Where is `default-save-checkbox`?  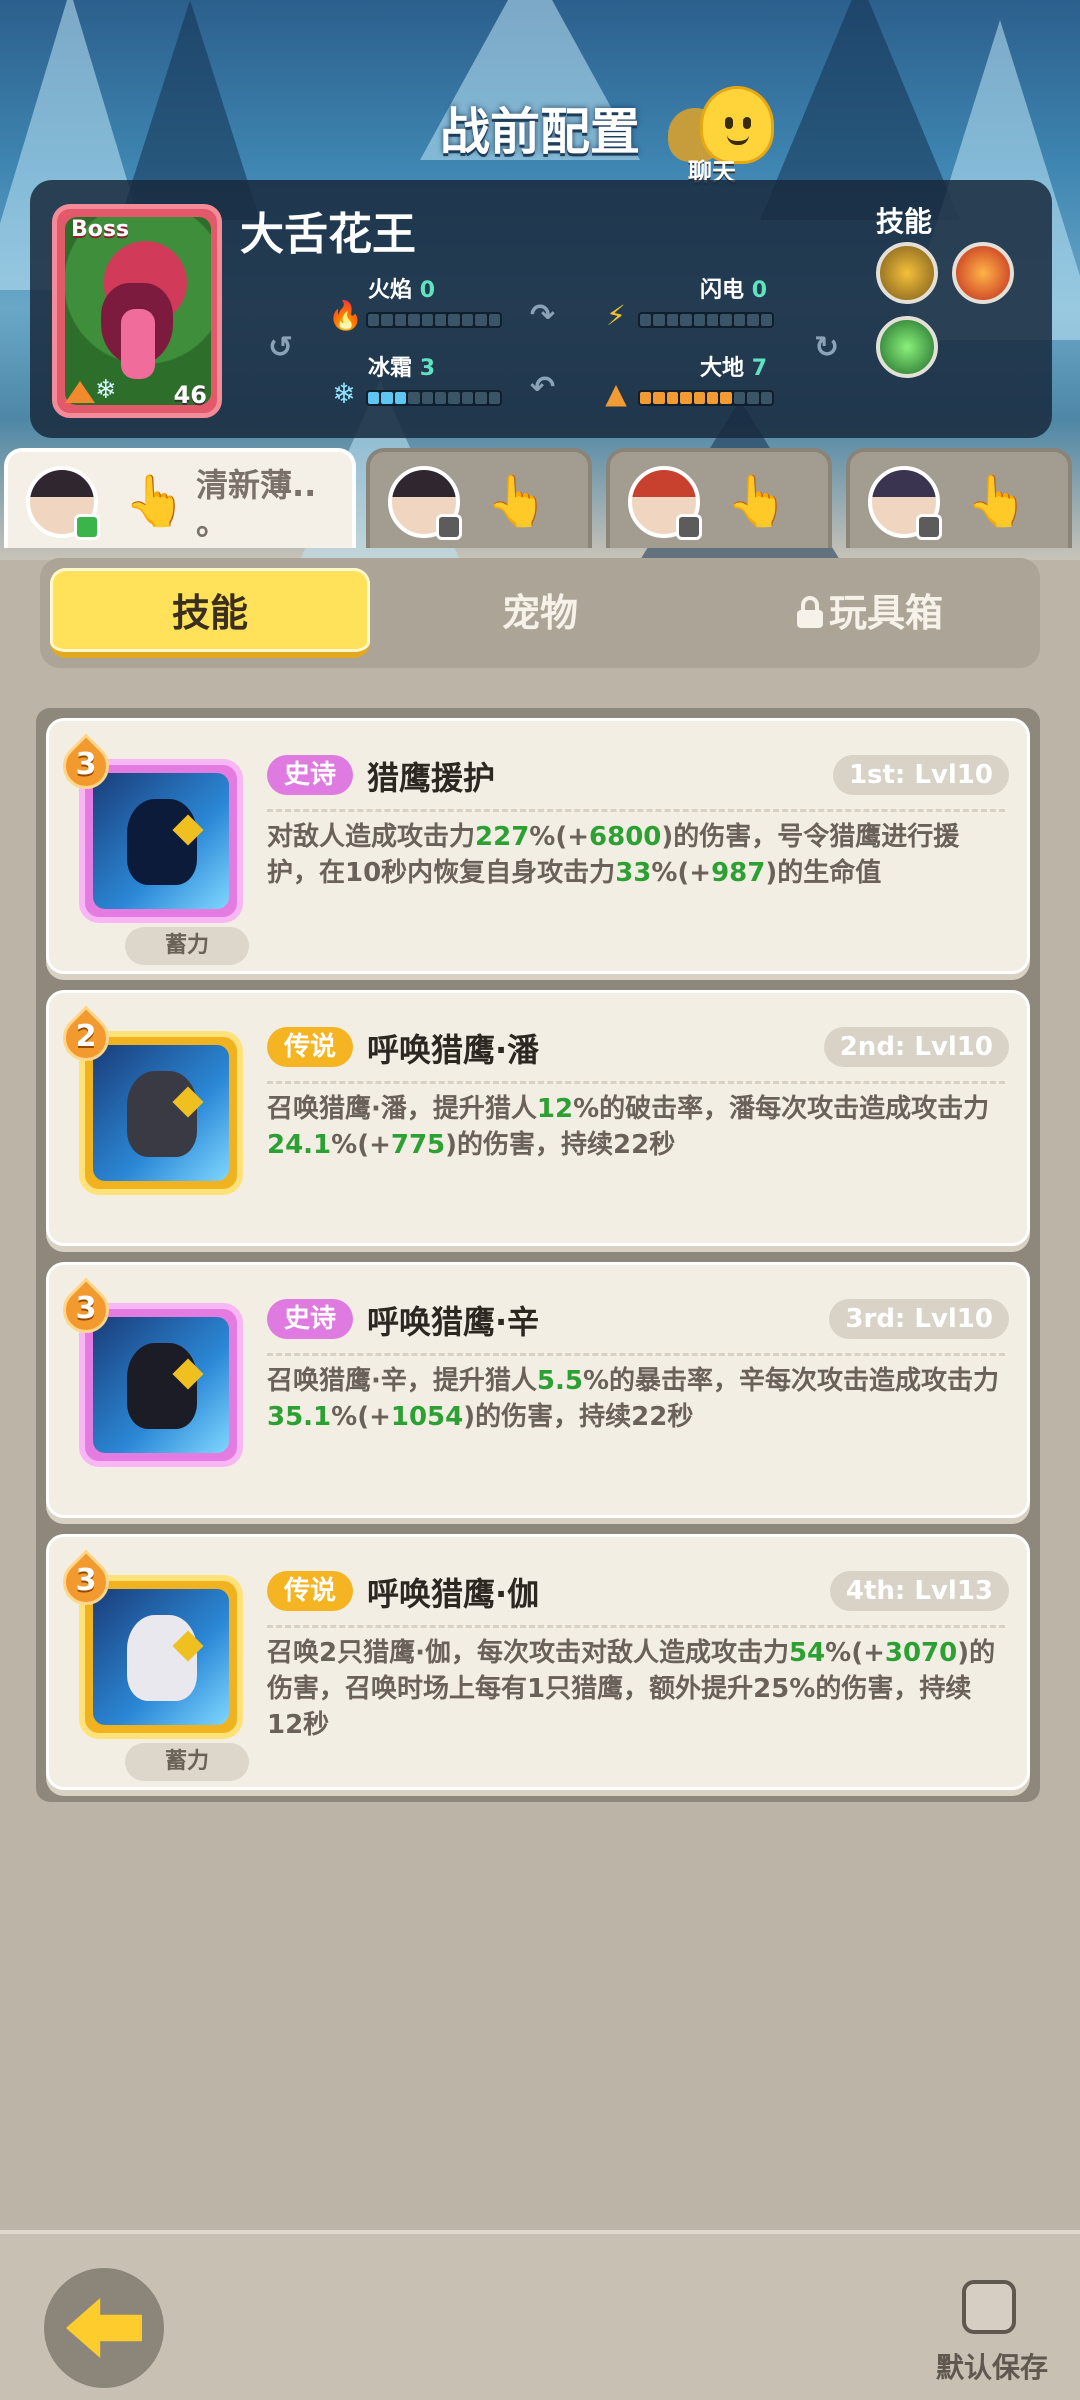
default-save-checkbox is located at coordinates (989, 2307).